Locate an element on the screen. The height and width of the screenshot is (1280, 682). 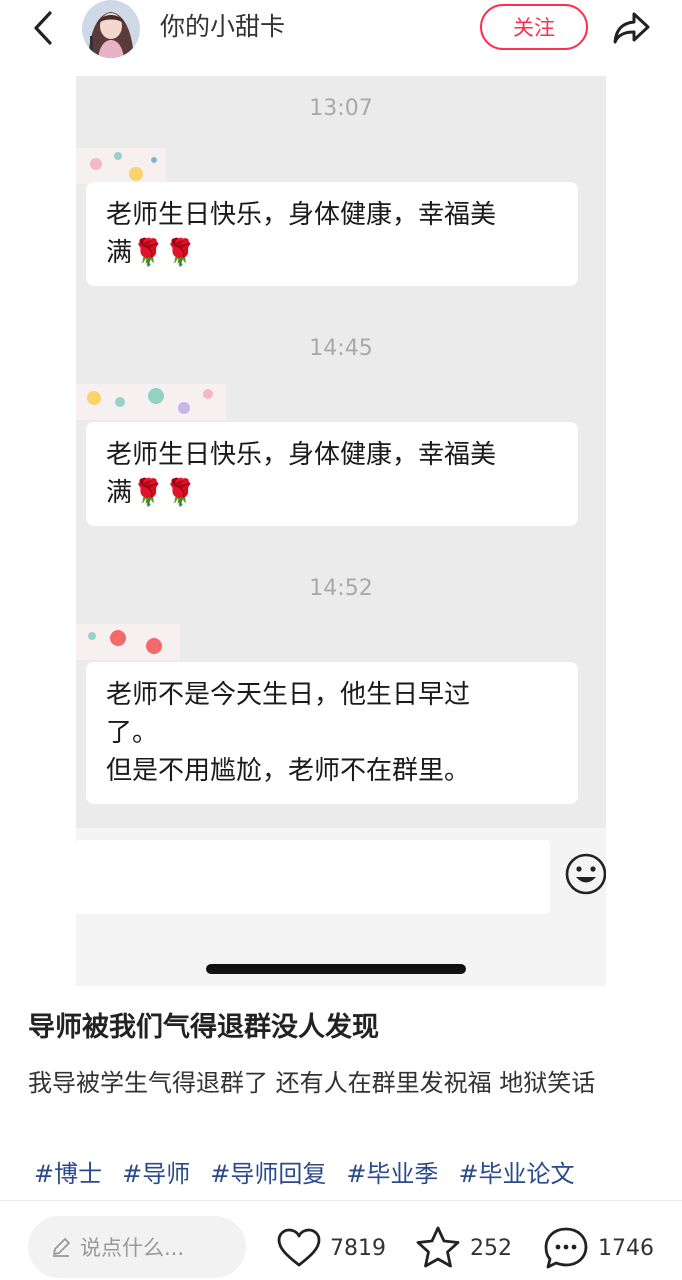
hashtag: #毕业论文 is located at coordinates (516, 1174).